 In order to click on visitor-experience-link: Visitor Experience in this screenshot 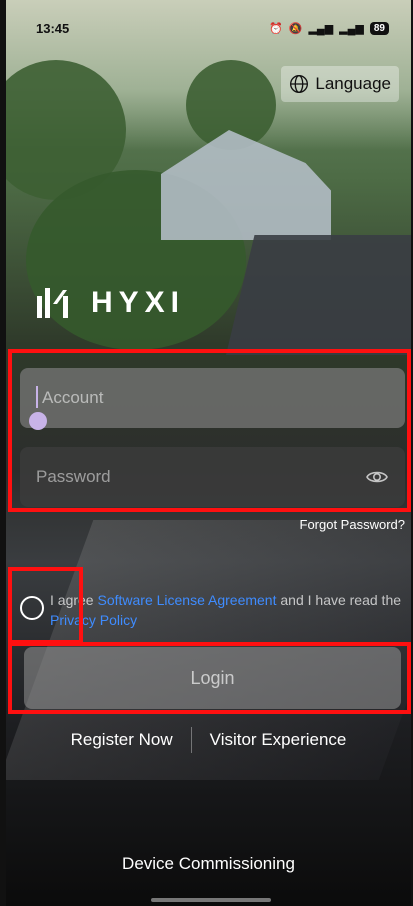, I will do `click(278, 740)`.